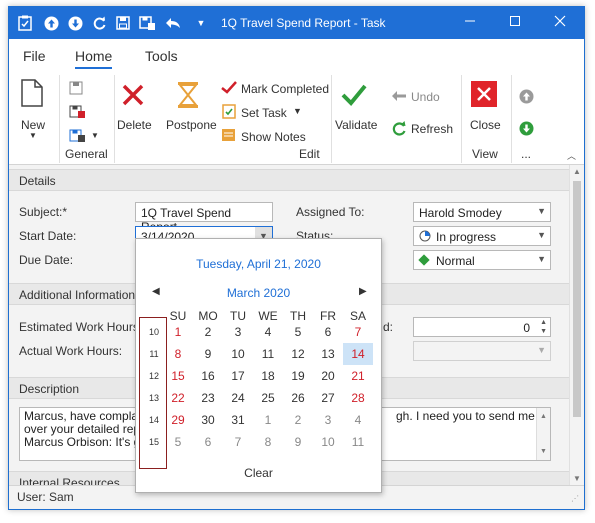 This screenshot has width=595, height=523. What do you see at coordinates (178, 442) in the screenshot?
I see `calendar-day-other-month: 5` at bounding box center [178, 442].